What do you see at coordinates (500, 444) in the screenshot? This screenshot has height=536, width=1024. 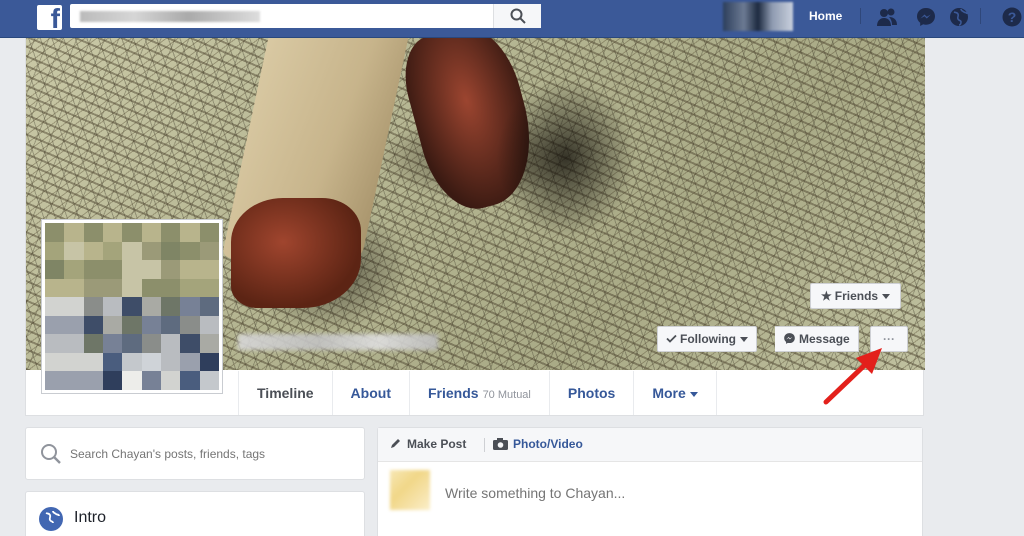 I see `camera-icon` at bounding box center [500, 444].